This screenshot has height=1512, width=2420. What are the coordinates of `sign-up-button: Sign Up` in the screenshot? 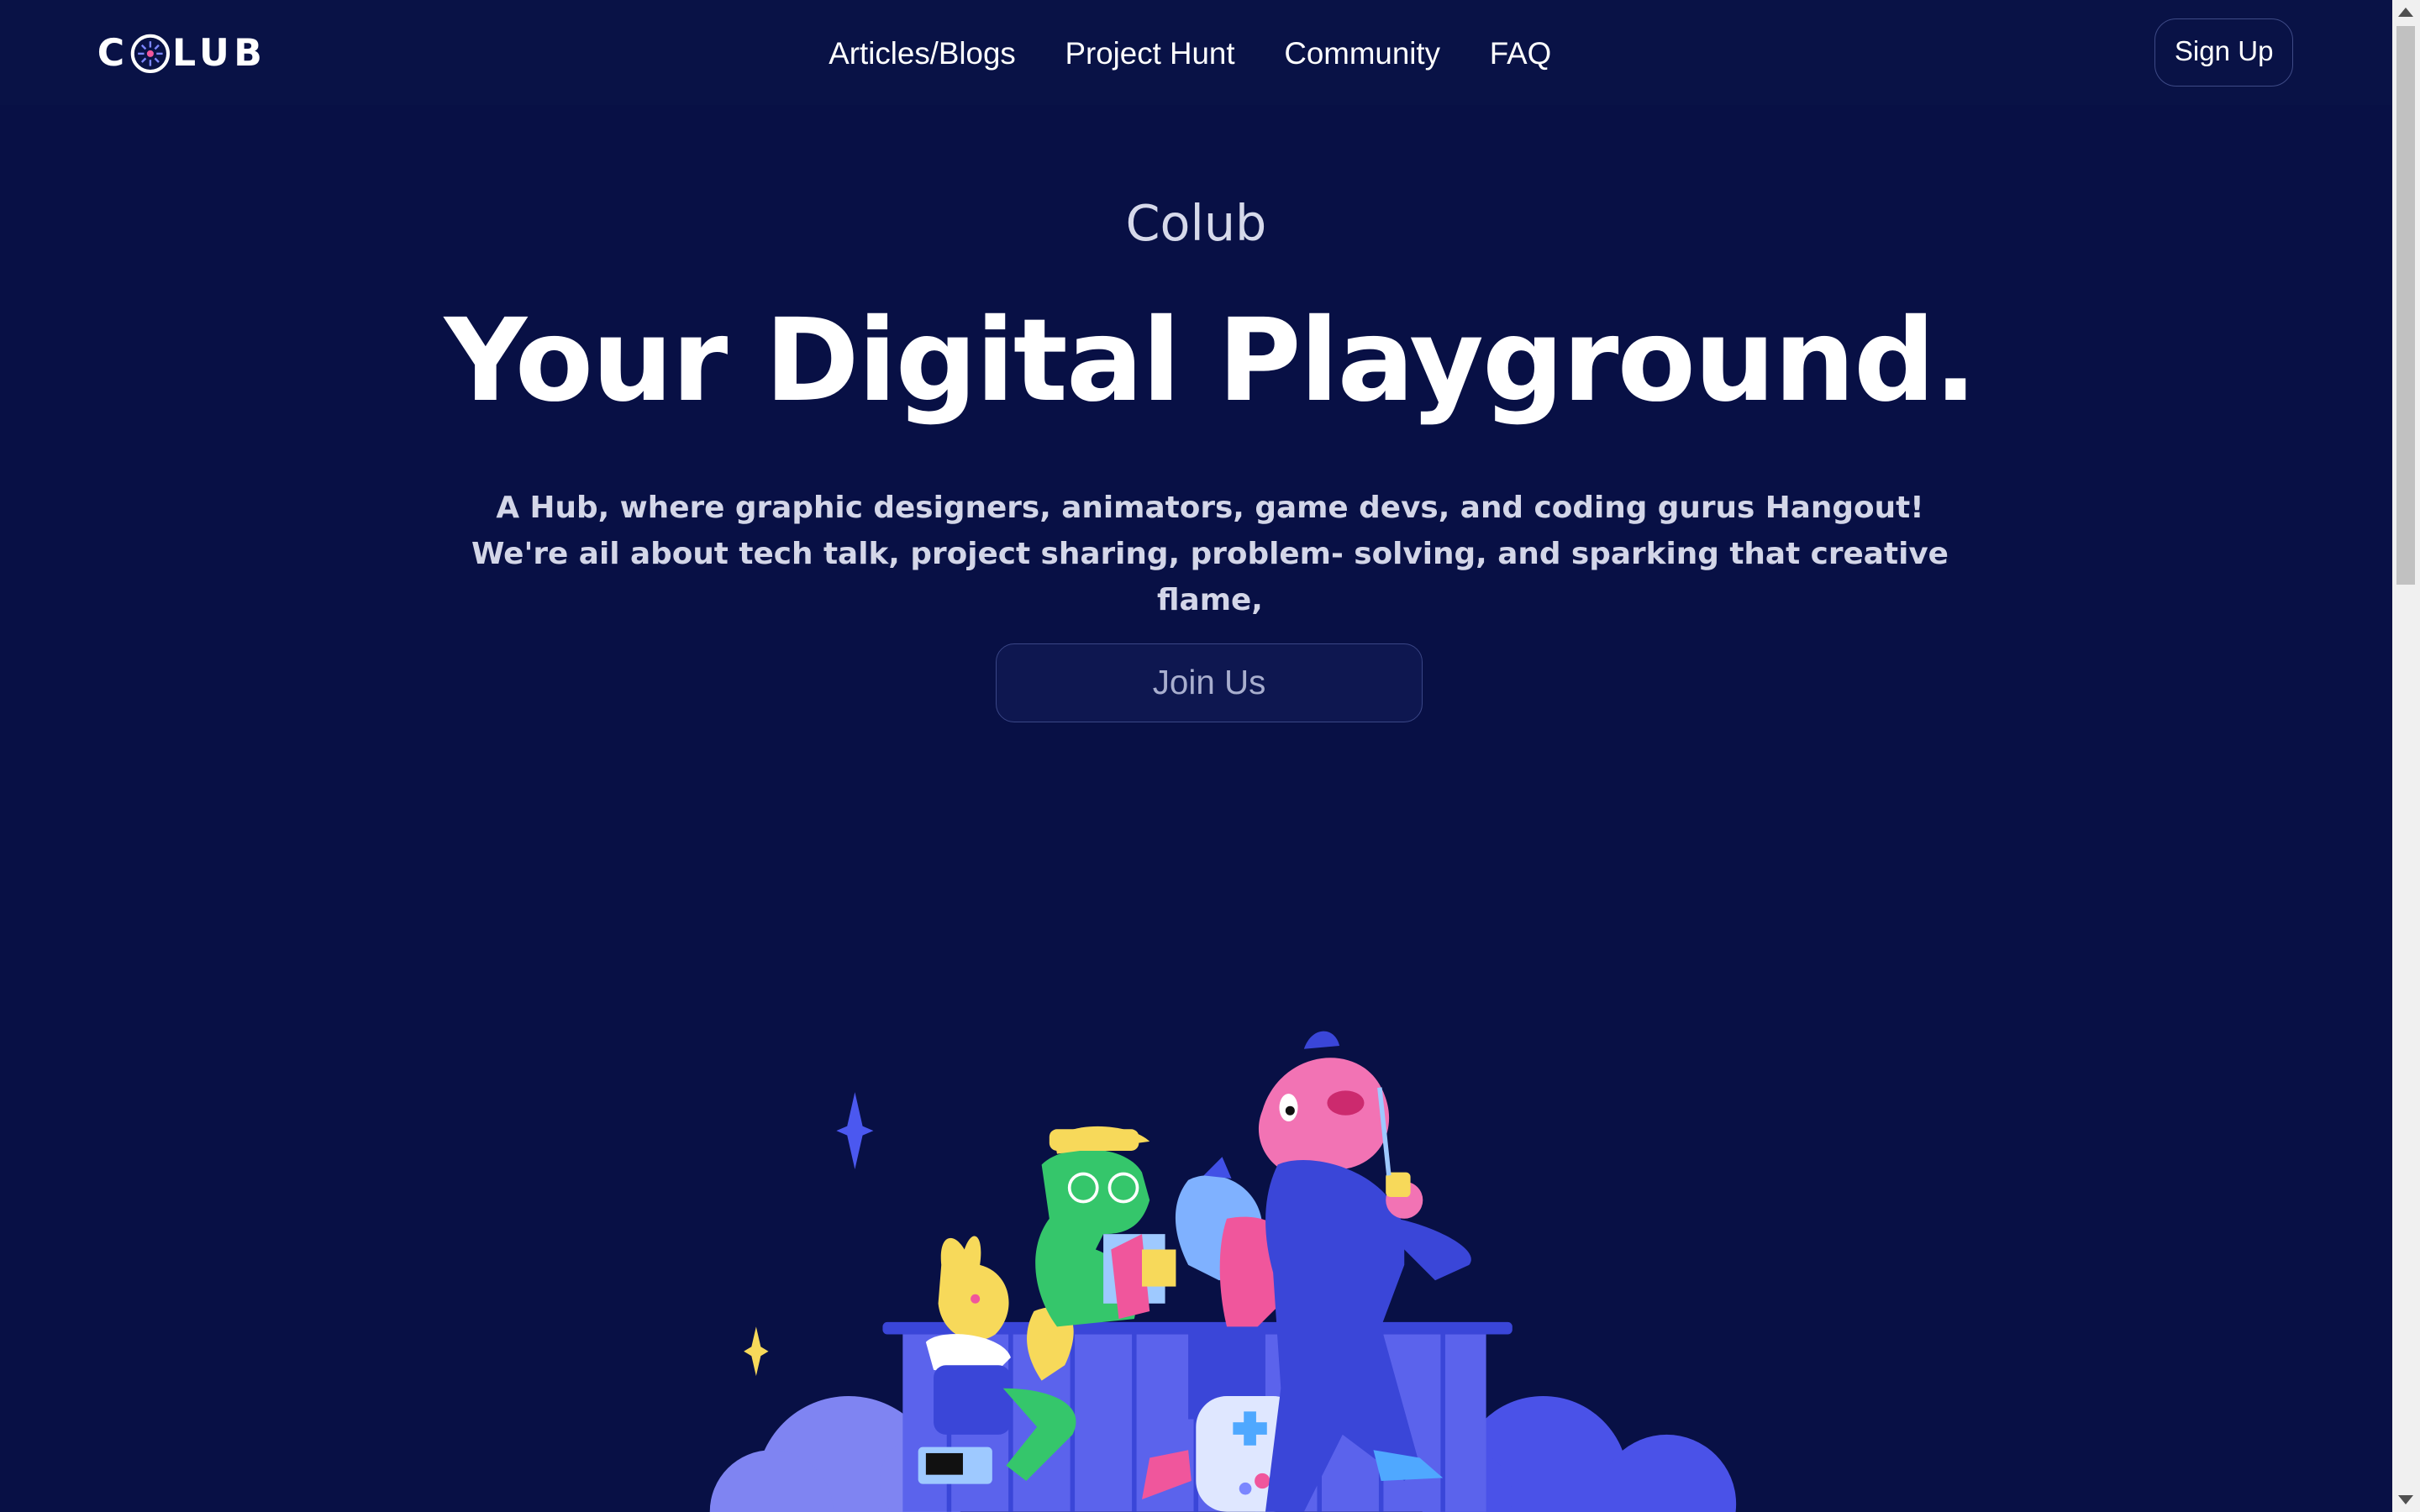 It's located at (2224, 52).